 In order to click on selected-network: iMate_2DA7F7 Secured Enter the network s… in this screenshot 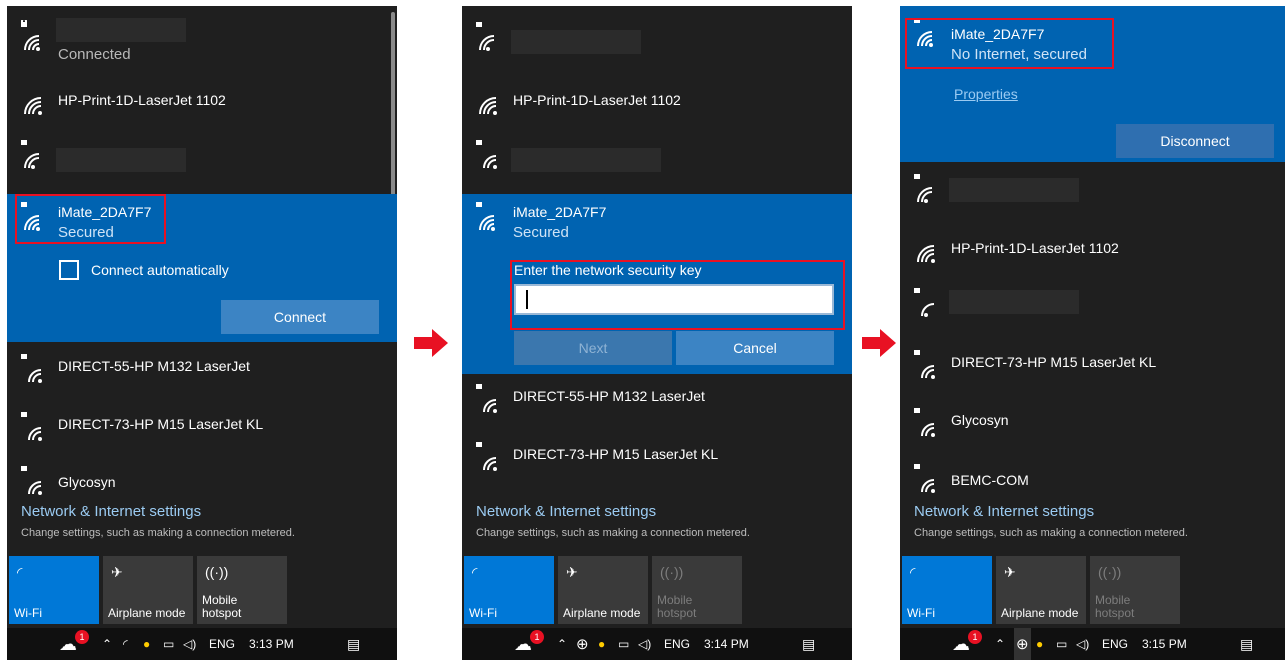, I will do `click(657, 284)`.